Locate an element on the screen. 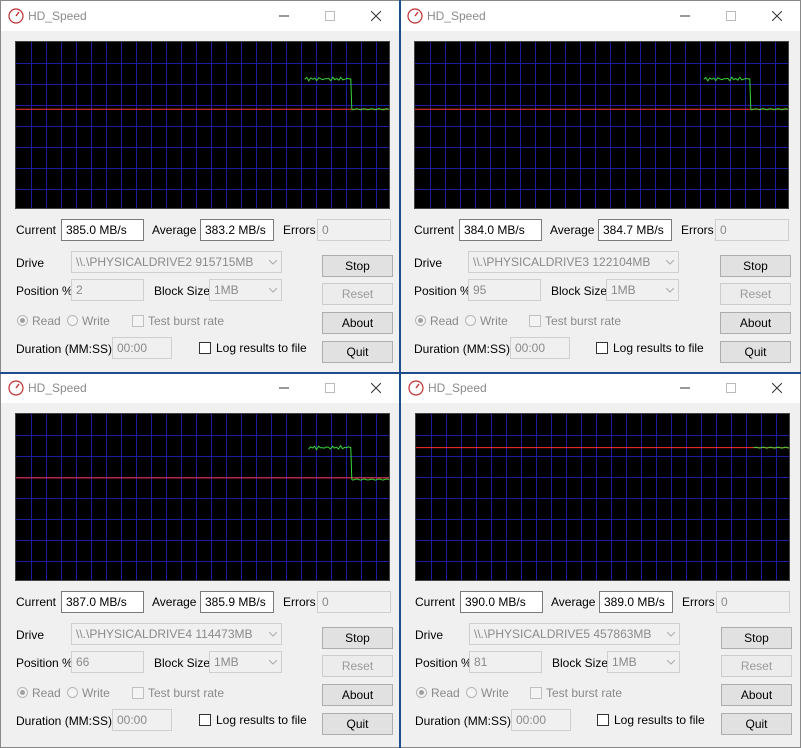  drive-select-value: \\.\PHYSICALDRIVE2 915715MB is located at coordinates (165, 262).